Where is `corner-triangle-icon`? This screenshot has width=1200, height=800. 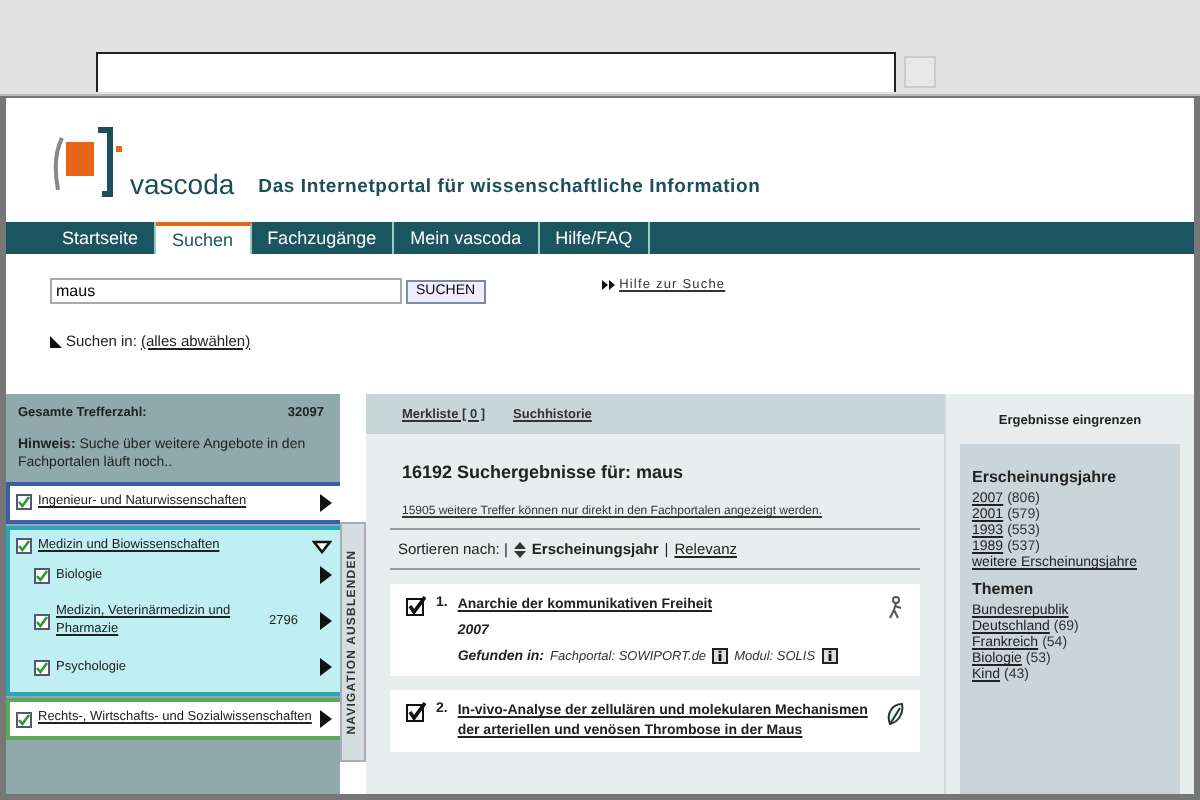 corner-triangle-icon is located at coordinates (56, 341).